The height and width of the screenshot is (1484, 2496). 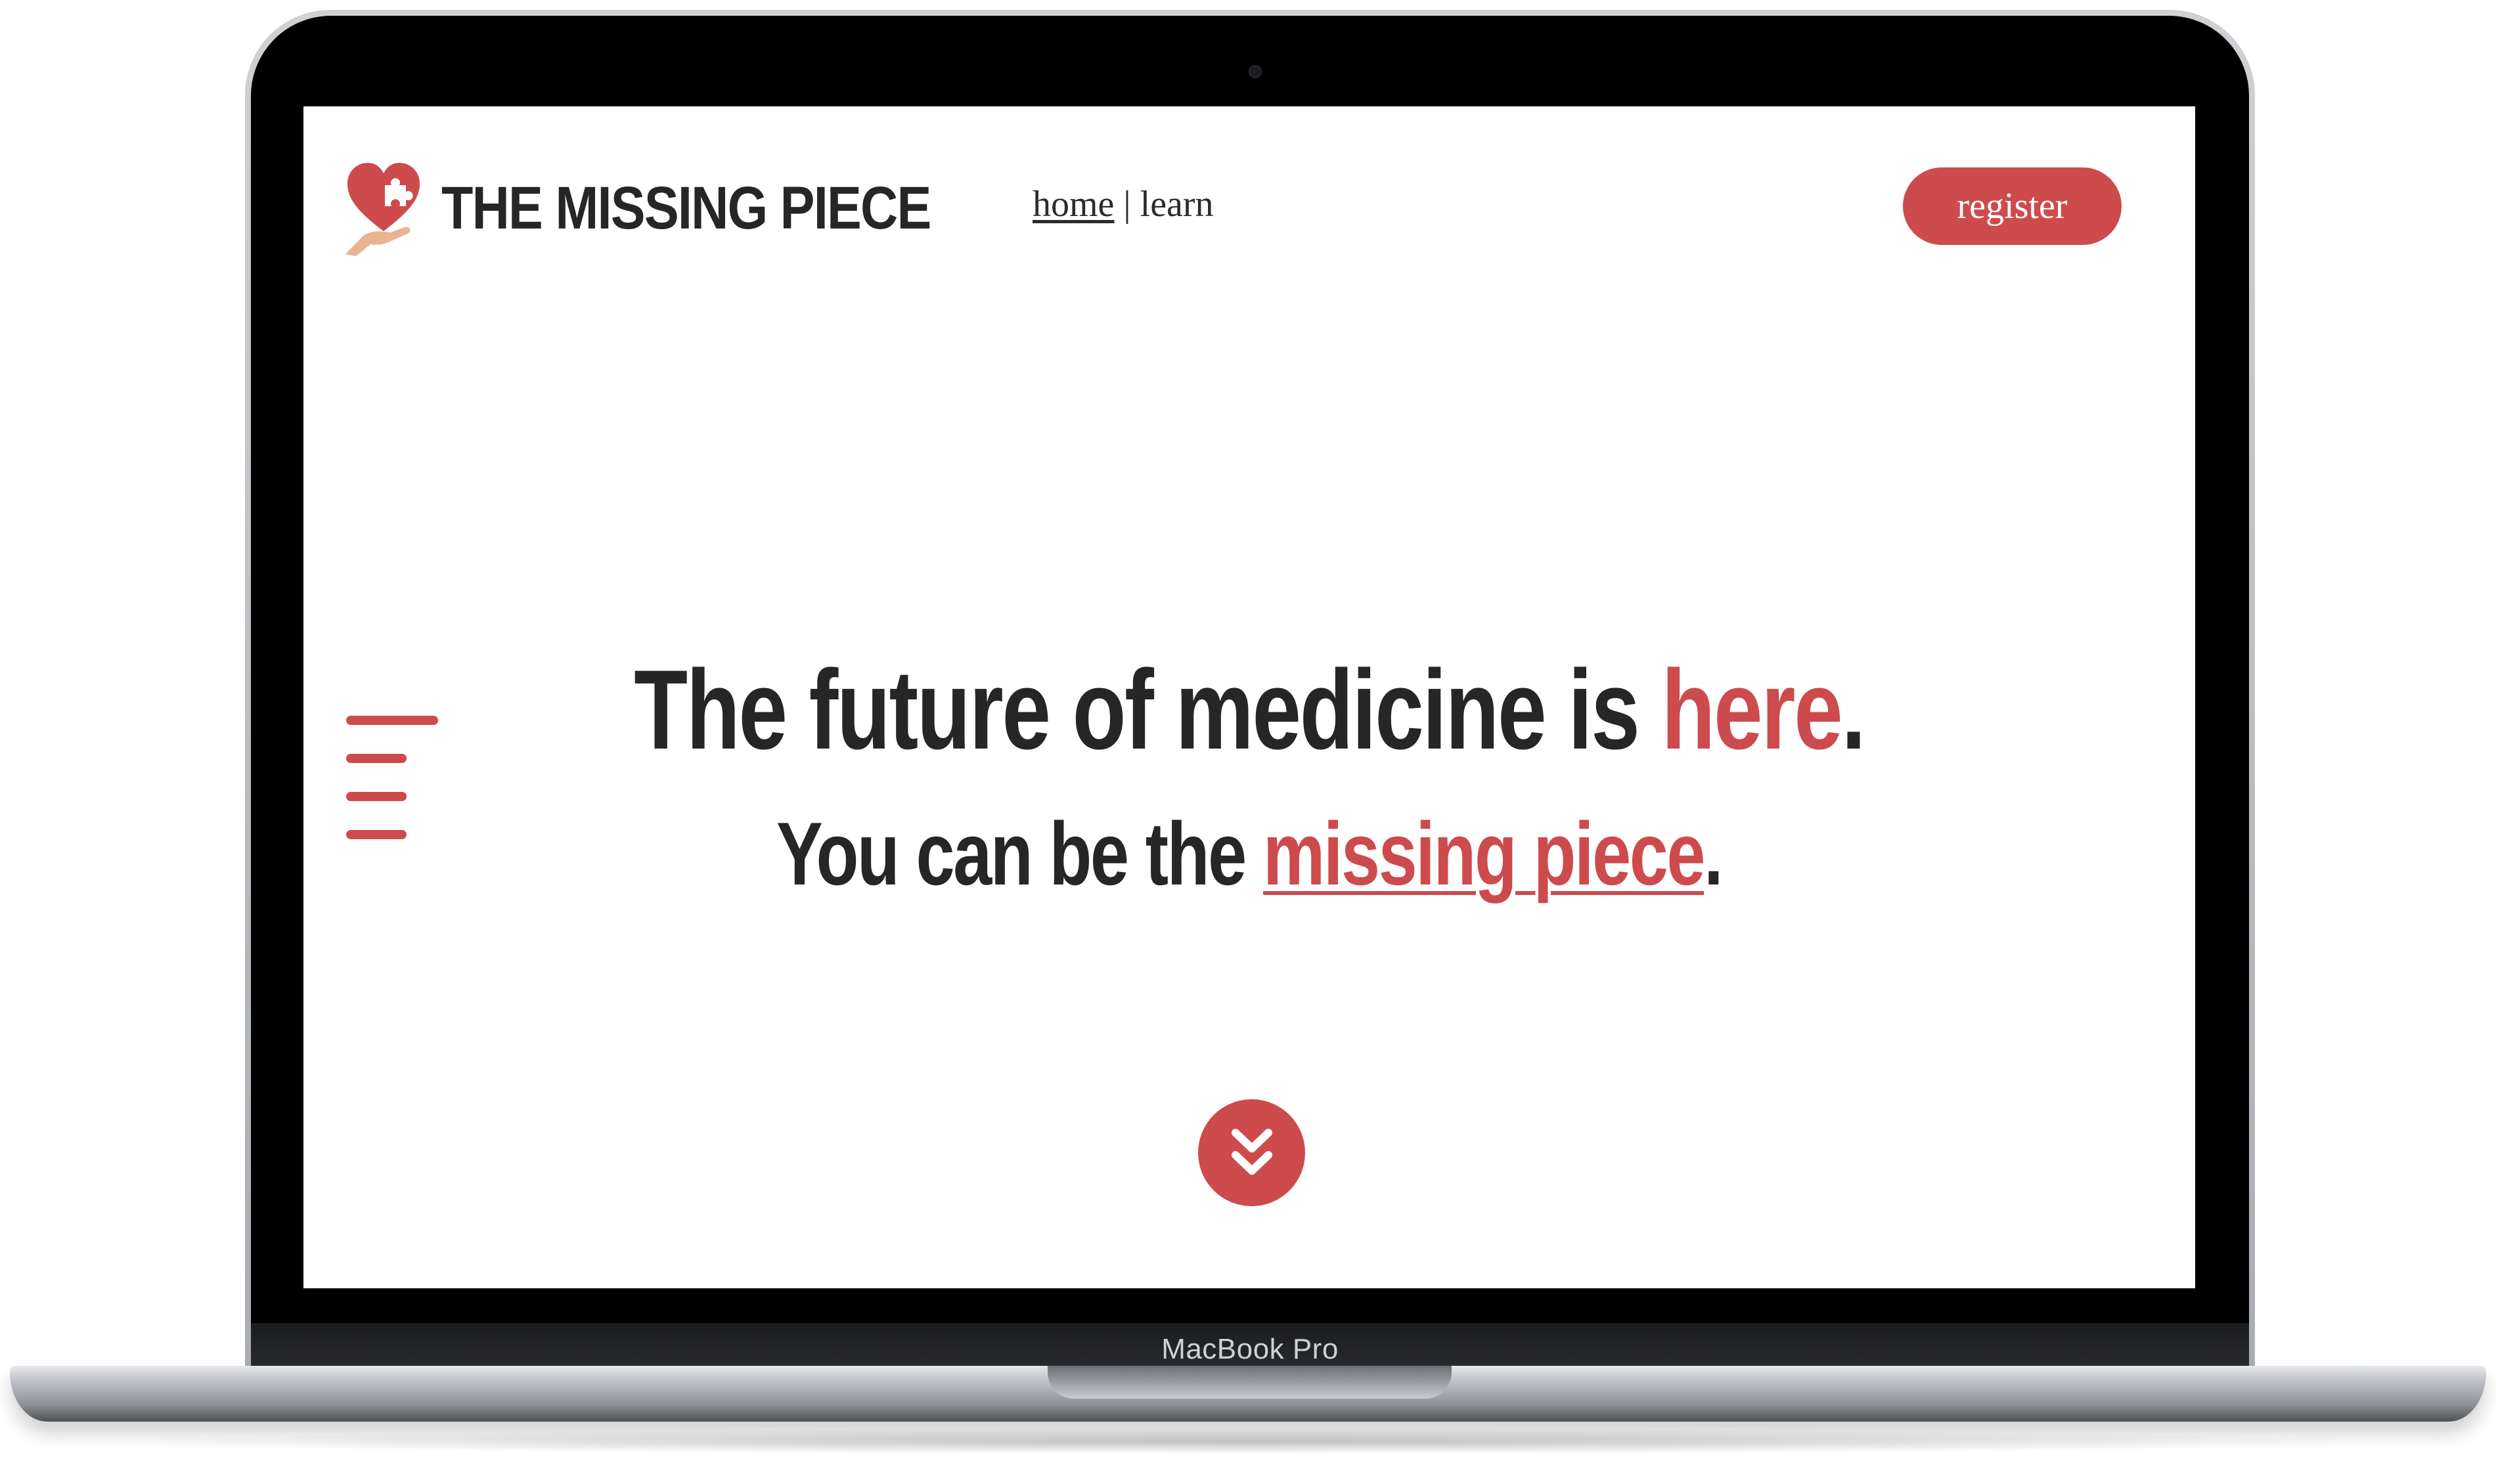 I want to click on register-button: register, so click(x=2012, y=206).